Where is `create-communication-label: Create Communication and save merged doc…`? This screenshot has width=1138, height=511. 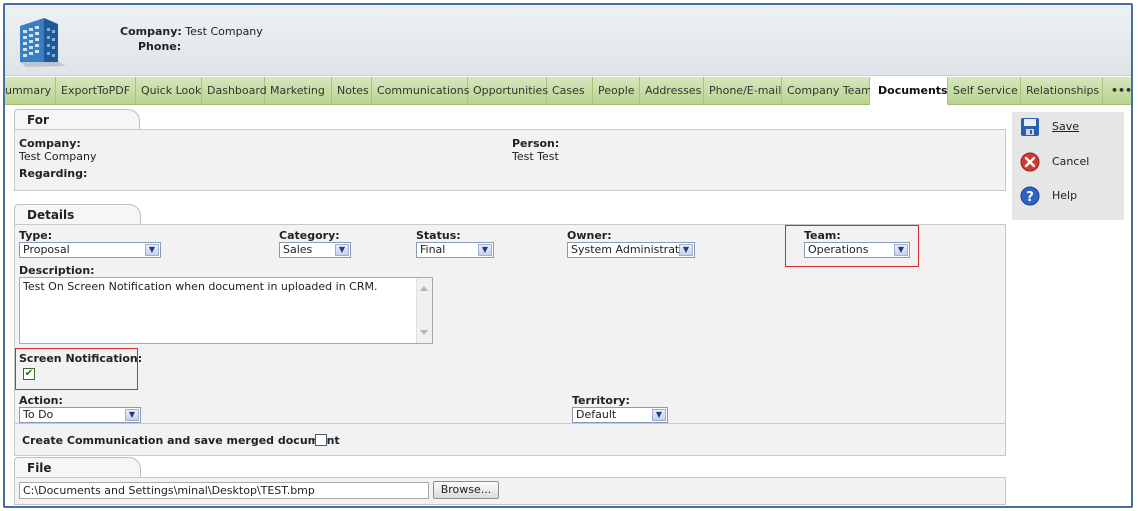 create-communication-label: Create Communication and save merged doc… is located at coordinates (181, 440).